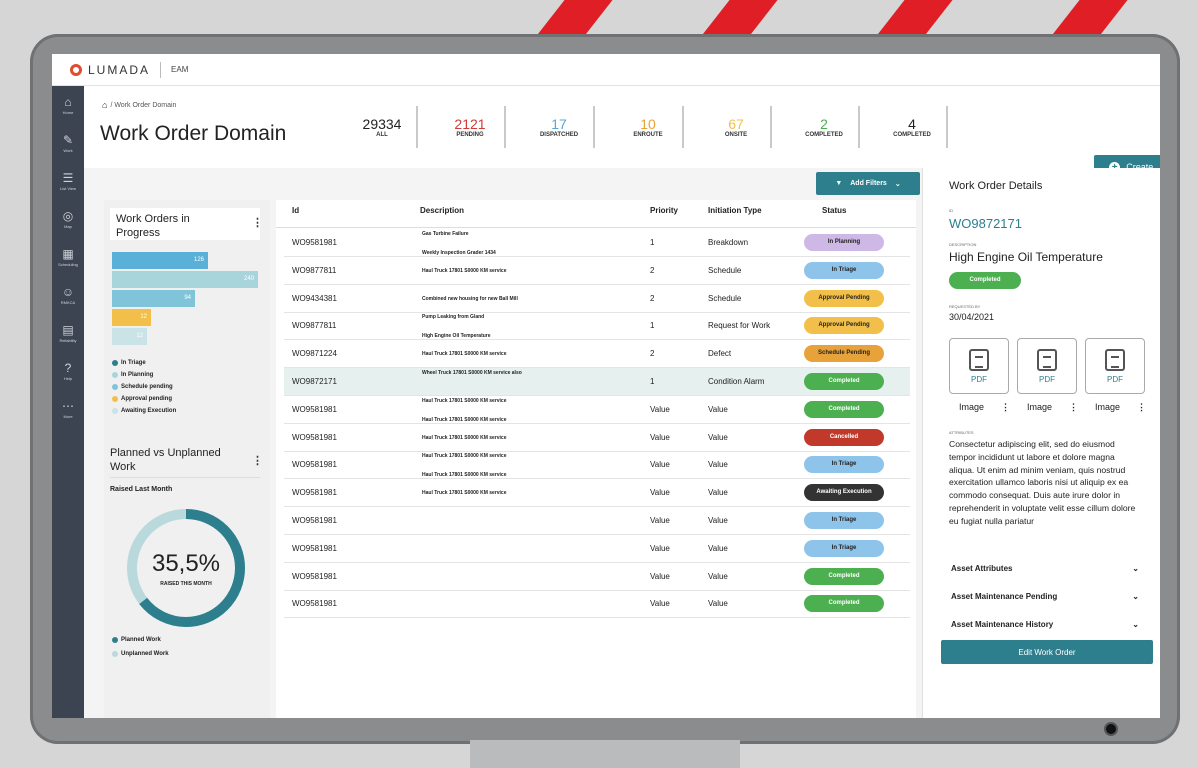 The image size is (1198, 768). What do you see at coordinates (683, 127) in the screenshot?
I see `stat-divider` at bounding box center [683, 127].